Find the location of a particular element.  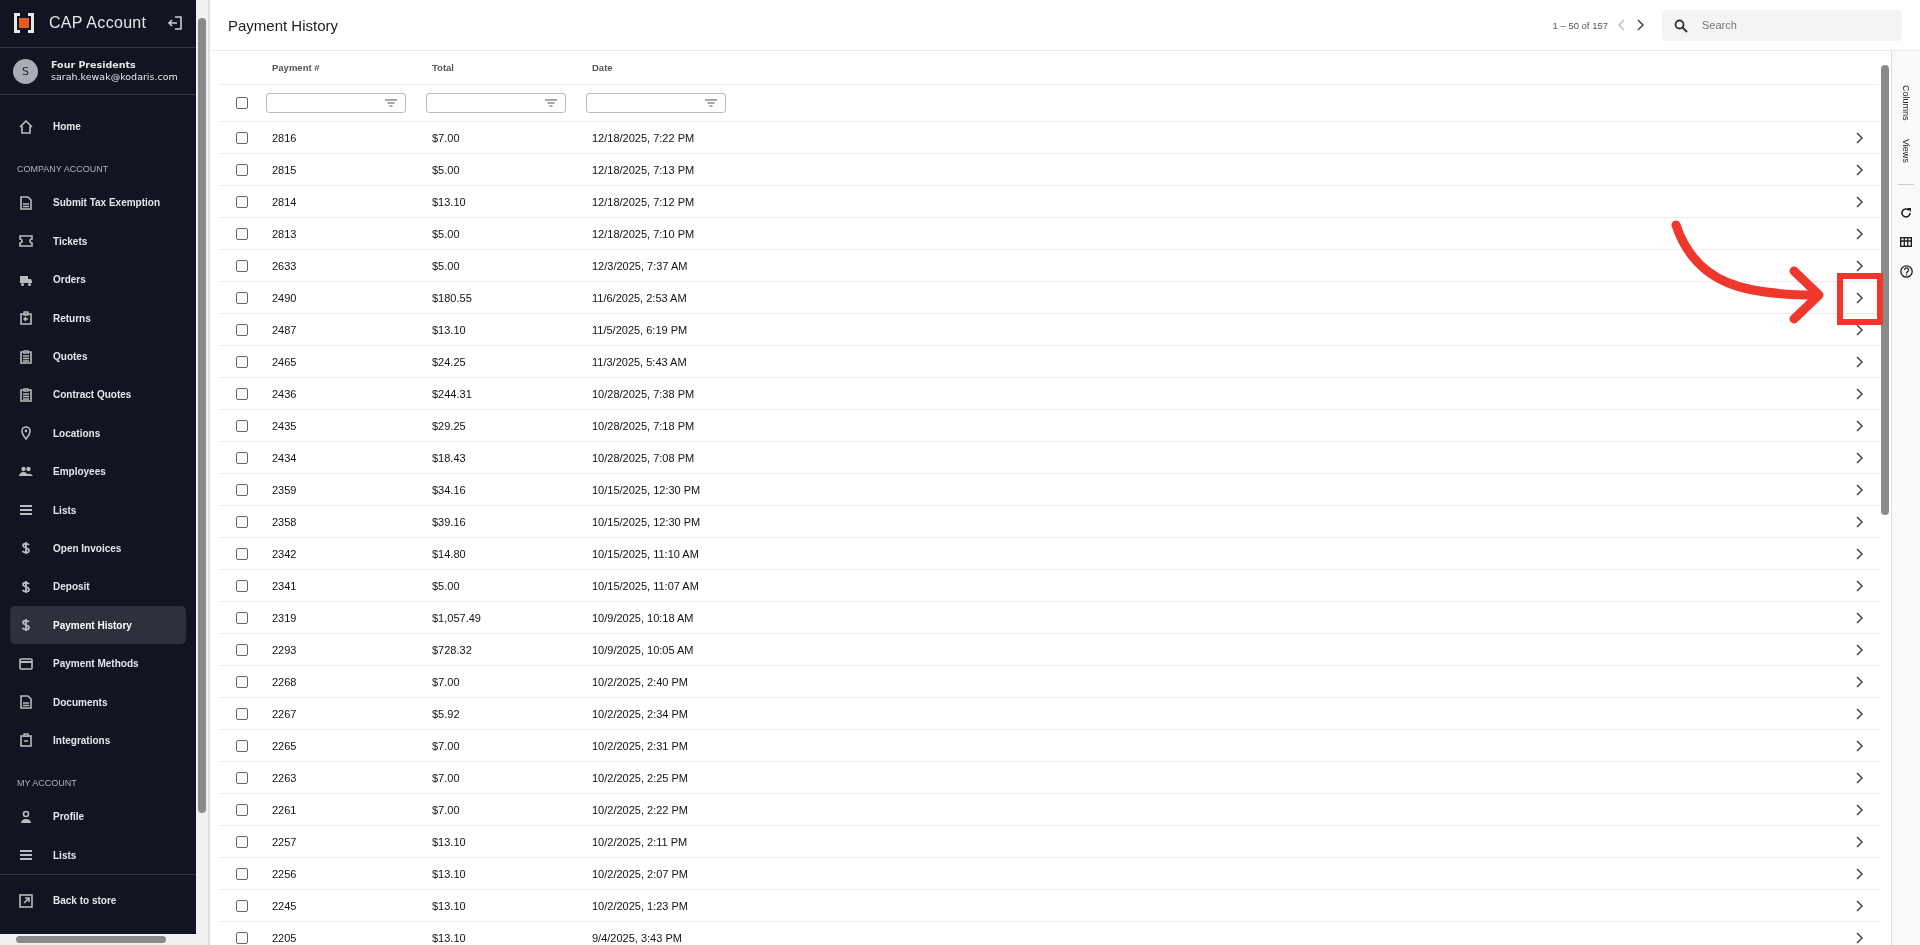

table-cell: 12/18/2025, 7:10 PM is located at coordinates (643, 233).